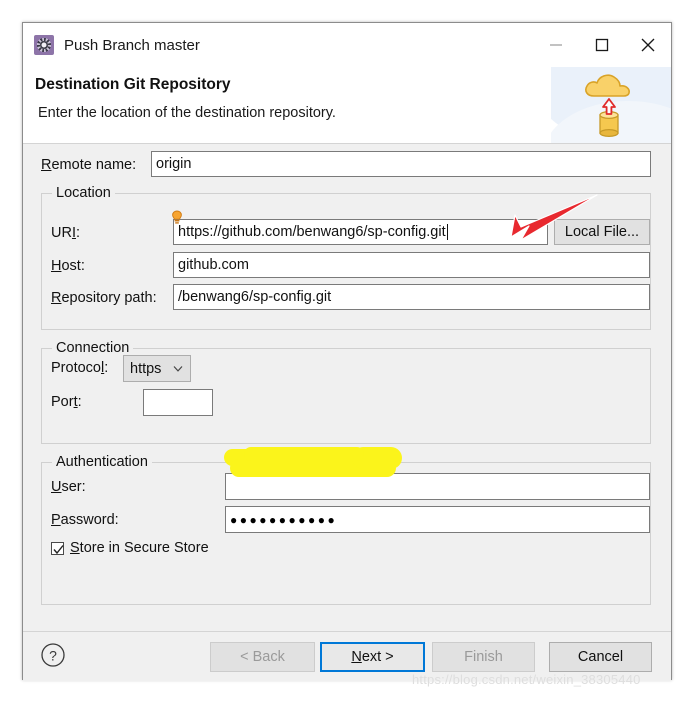  Describe the element at coordinates (132, 45) in the screenshot. I see `window-title: Push Branch master` at that location.